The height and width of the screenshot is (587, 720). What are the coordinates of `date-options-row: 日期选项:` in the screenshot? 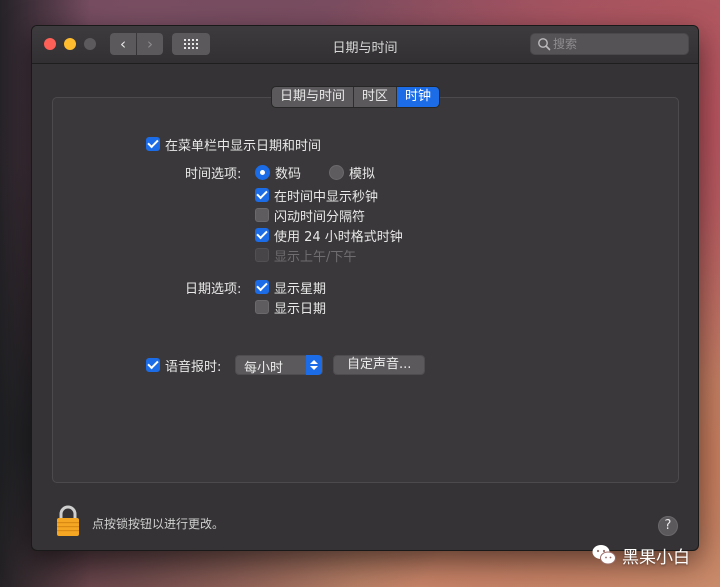 It's located at (213, 287).